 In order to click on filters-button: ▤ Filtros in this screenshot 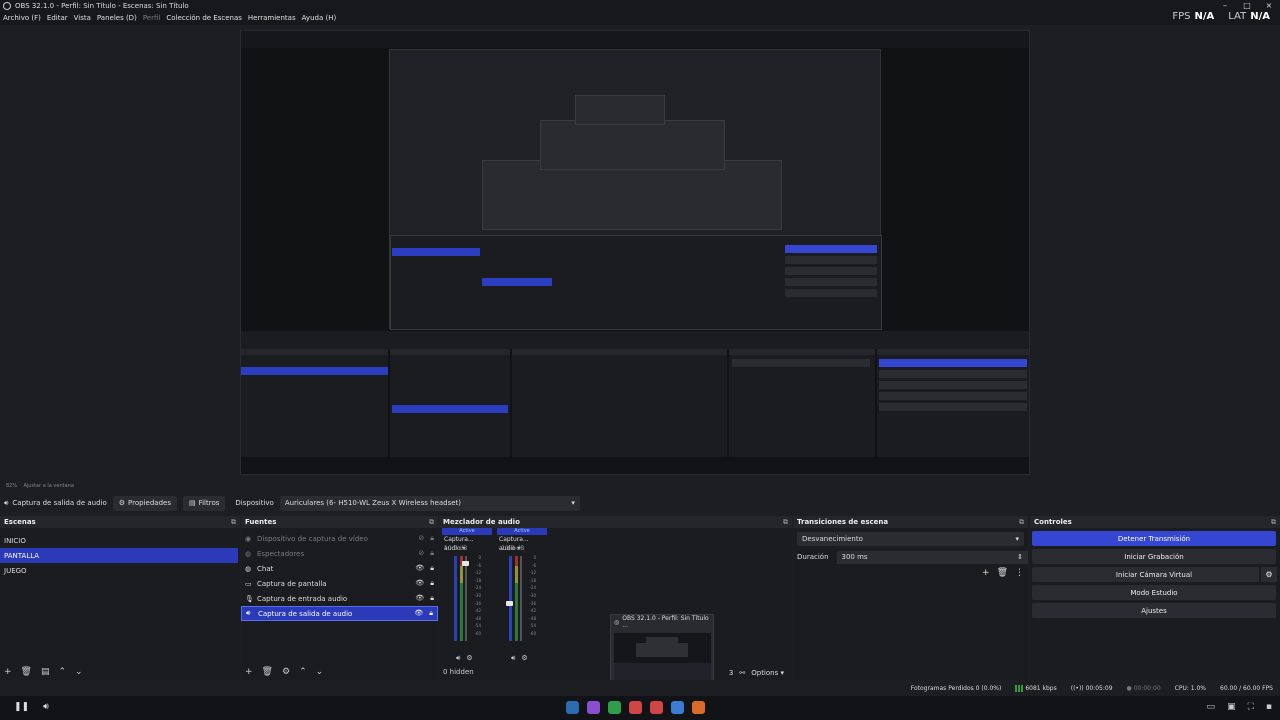, I will do `click(204, 503)`.